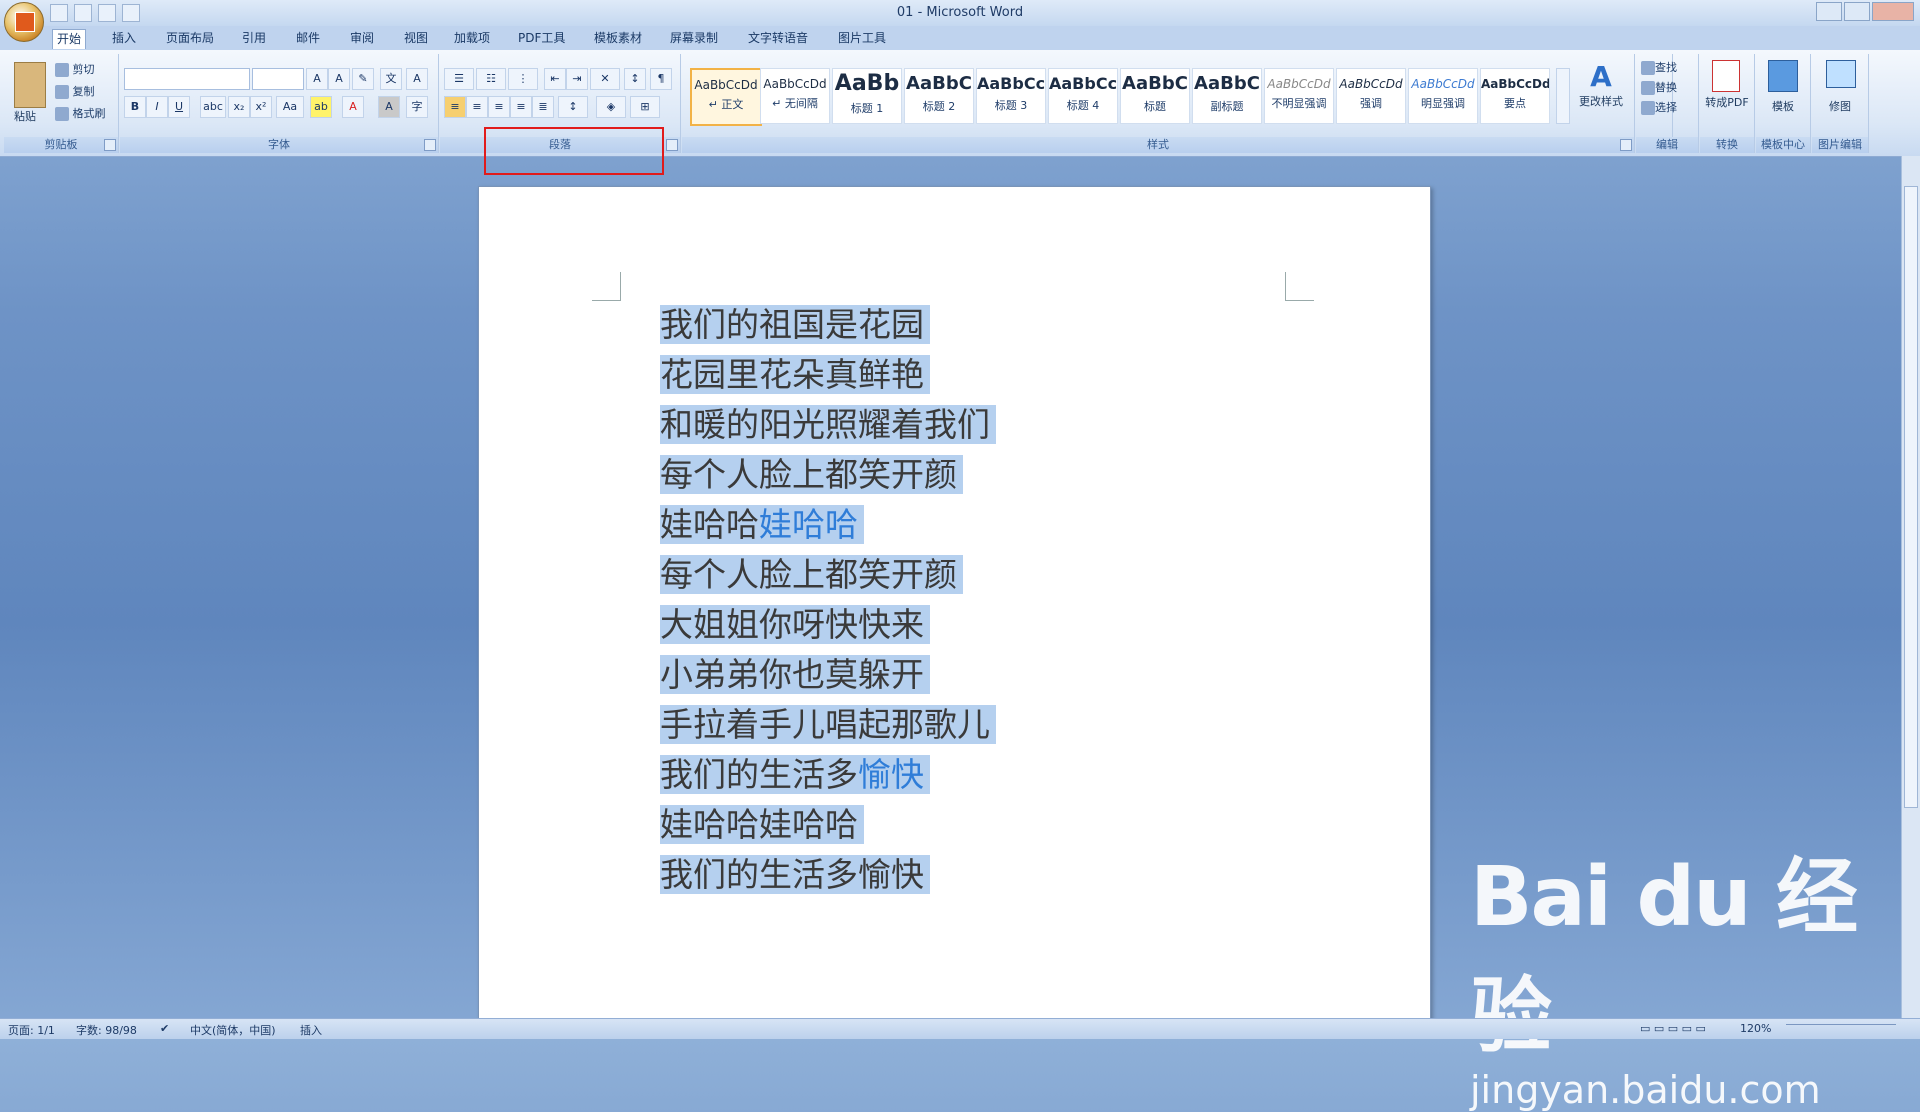  What do you see at coordinates (1659, 108) in the screenshot?
I see `select-button: 选择` at bounding box center [1659, 108].